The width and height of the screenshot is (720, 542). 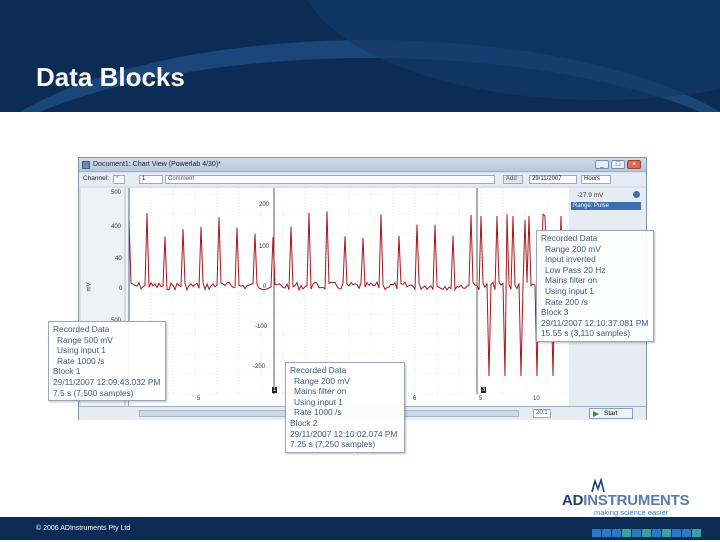 I want to click on callout-line: 29/11/2007 12:10:02.074 PM, so click(x=344, y=433).